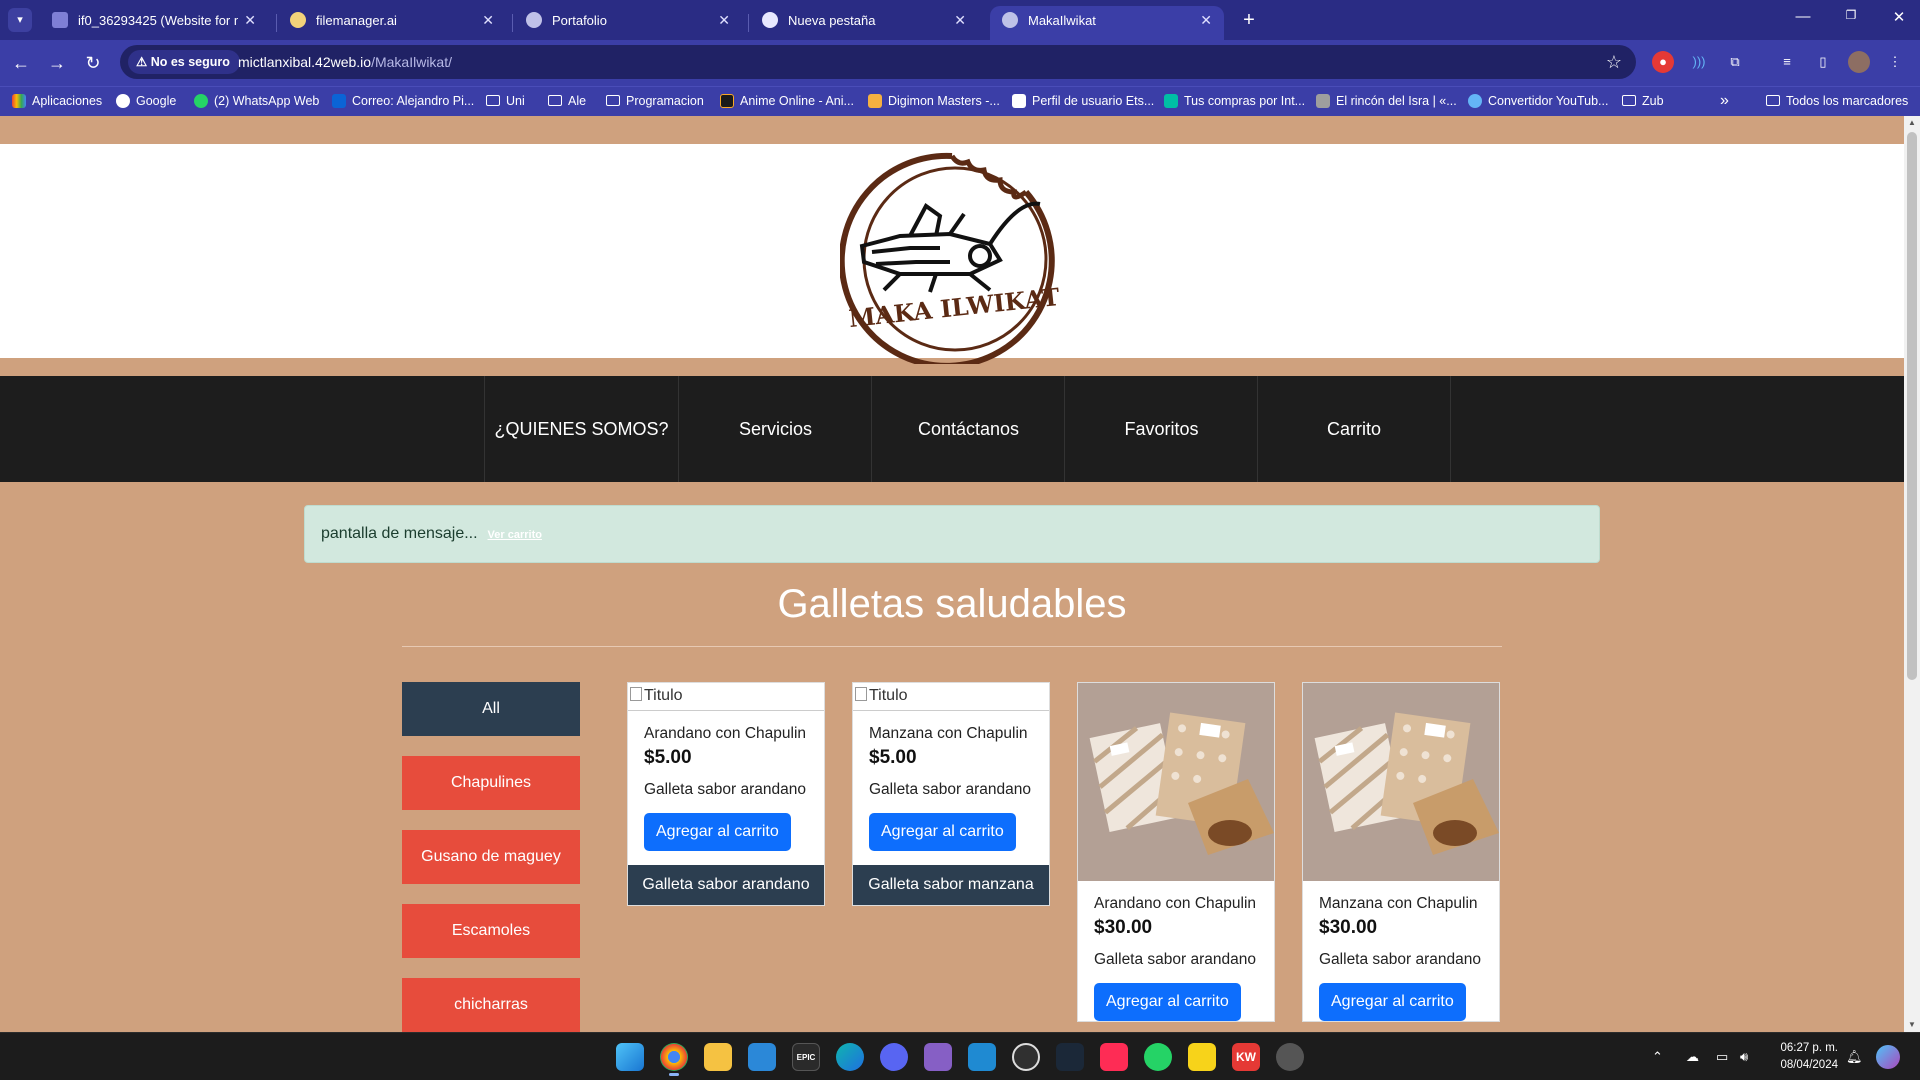  Describe the element at coordinates (142, 62) in the screenshot. I see `warning-icon: ⚠` at that location.